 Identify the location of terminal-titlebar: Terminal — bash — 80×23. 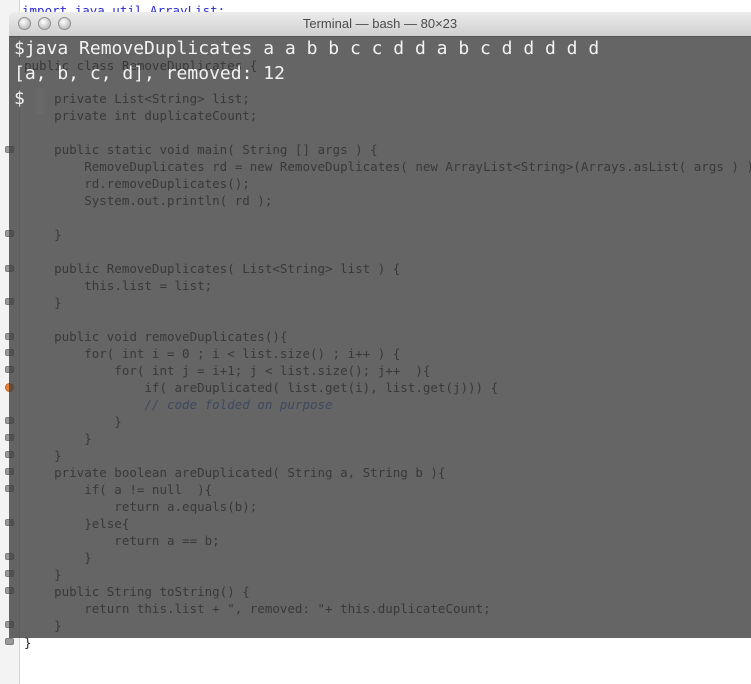
(380, 24).